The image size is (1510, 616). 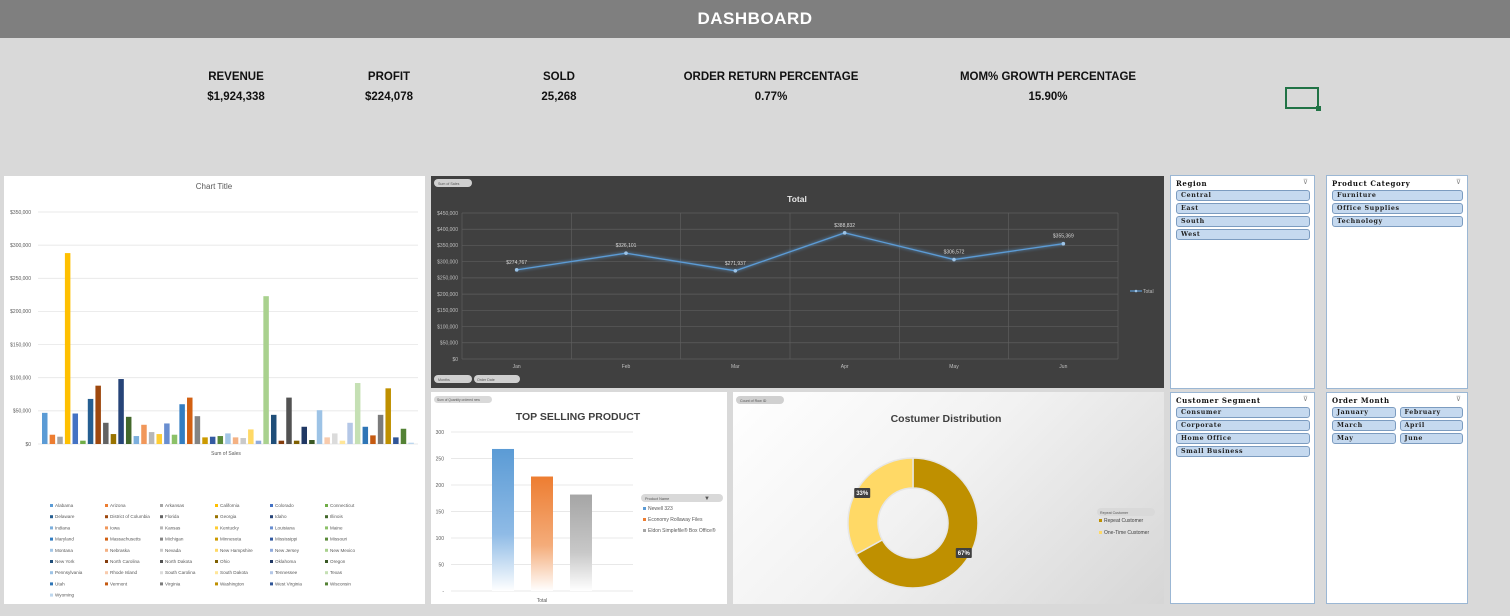 I want to click on legend-label: Alabama, so click(x=64, y=505).